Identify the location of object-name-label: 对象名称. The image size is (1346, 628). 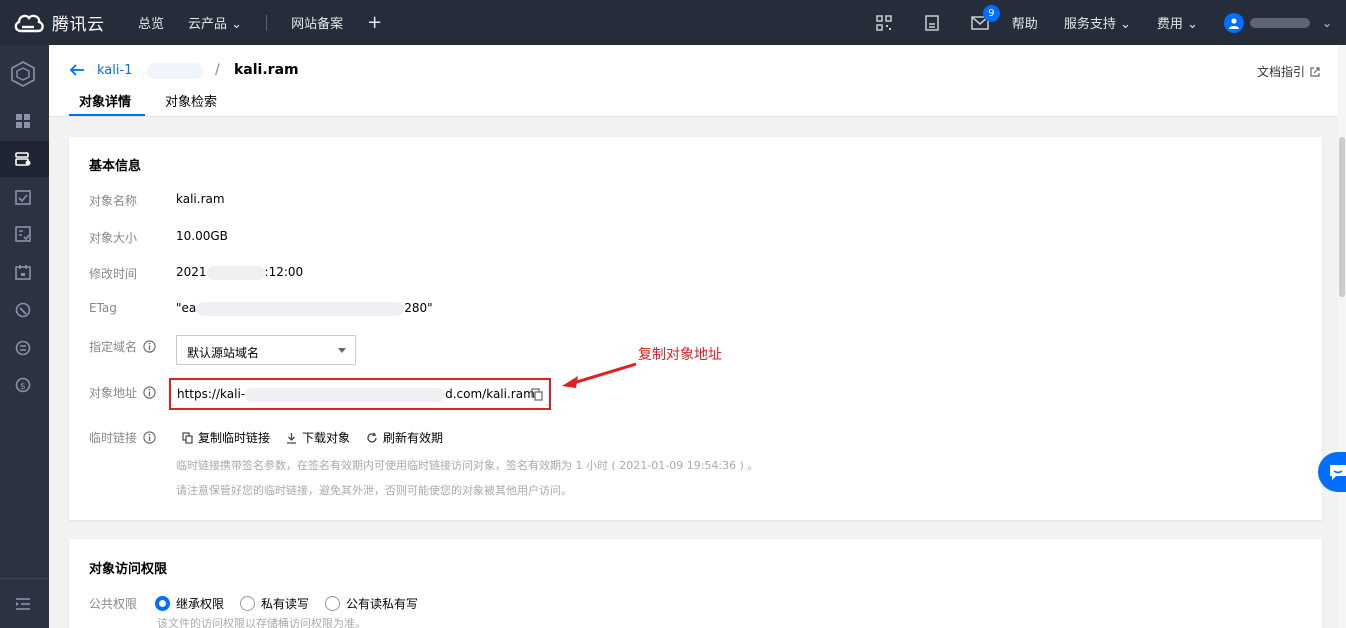
(113, 201).